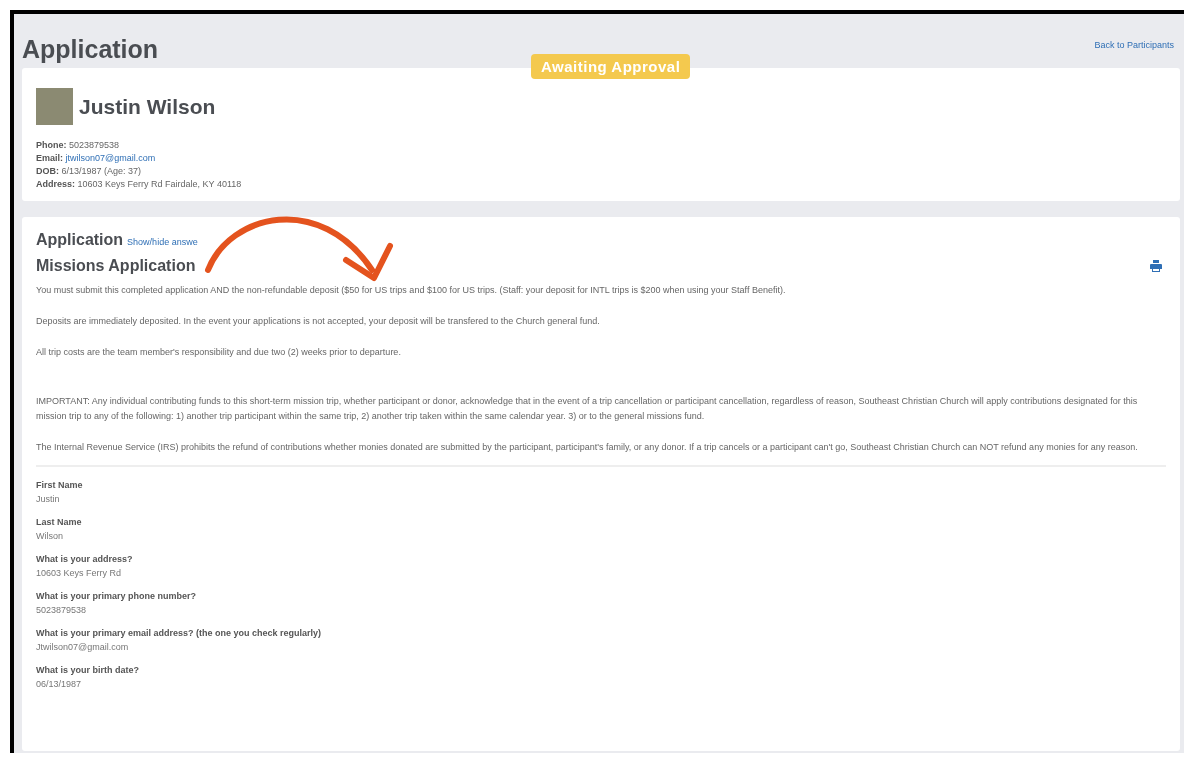 The width and height of the screenshot is (1184, 757). What do you see at coordinates (59, 522) in the screenshot?
I see `question-label: Last Name` at bounding box center [59, 522].